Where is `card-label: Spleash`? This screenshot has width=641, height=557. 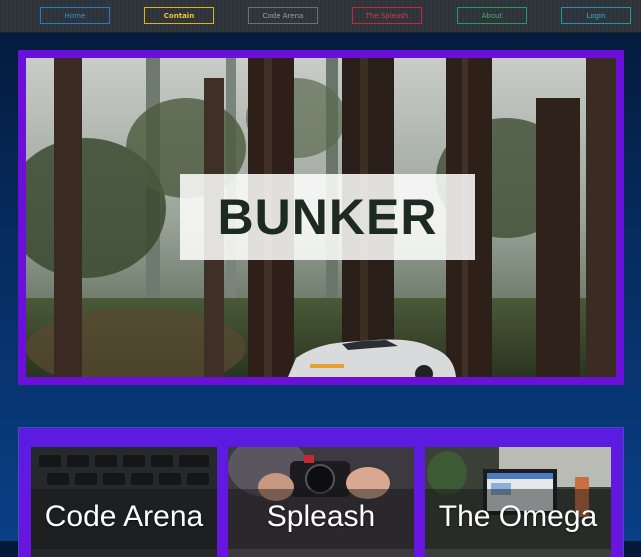 card-label: Spleash is located at coordinates (321, 516).